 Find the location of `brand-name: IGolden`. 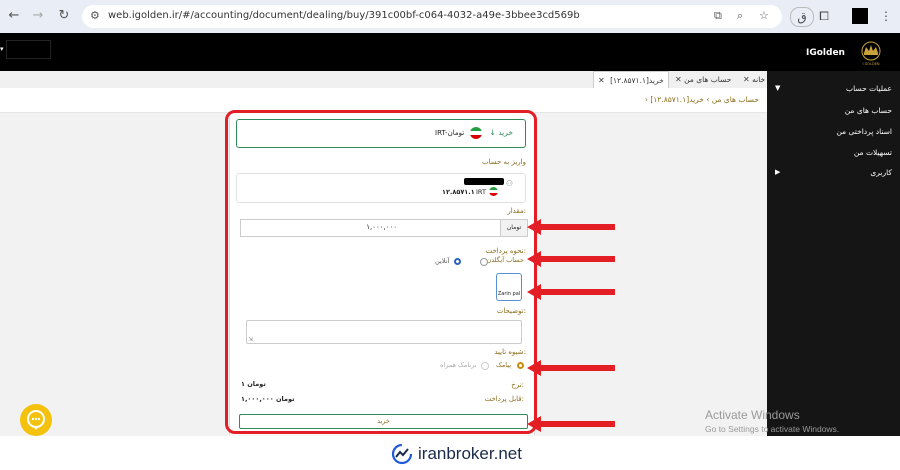

brand-name: IGolden is located at coordinates (825, 53).